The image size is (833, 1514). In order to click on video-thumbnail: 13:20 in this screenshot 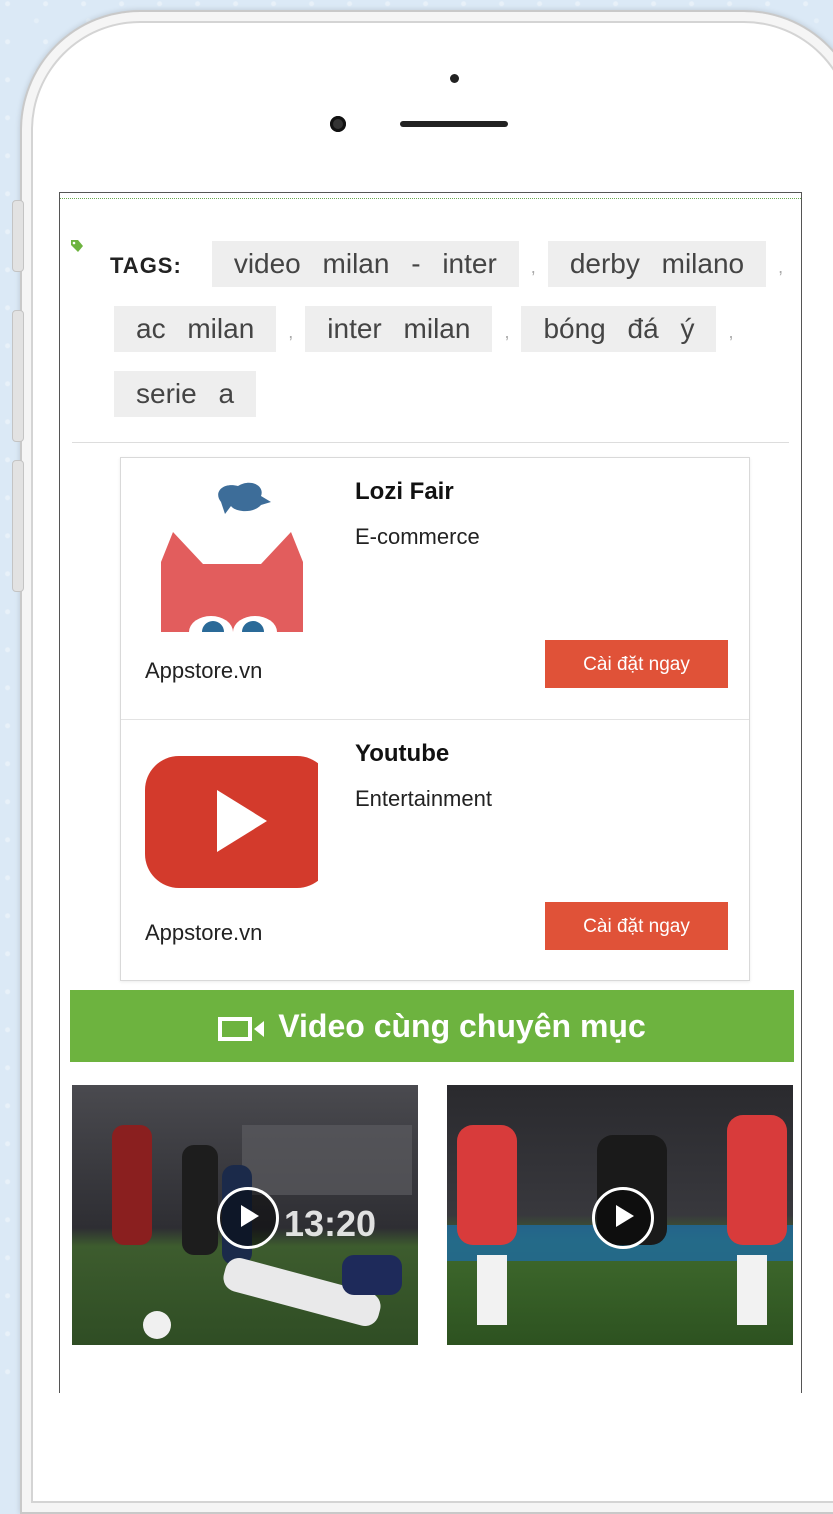, I will do `click(245, 1215)`.